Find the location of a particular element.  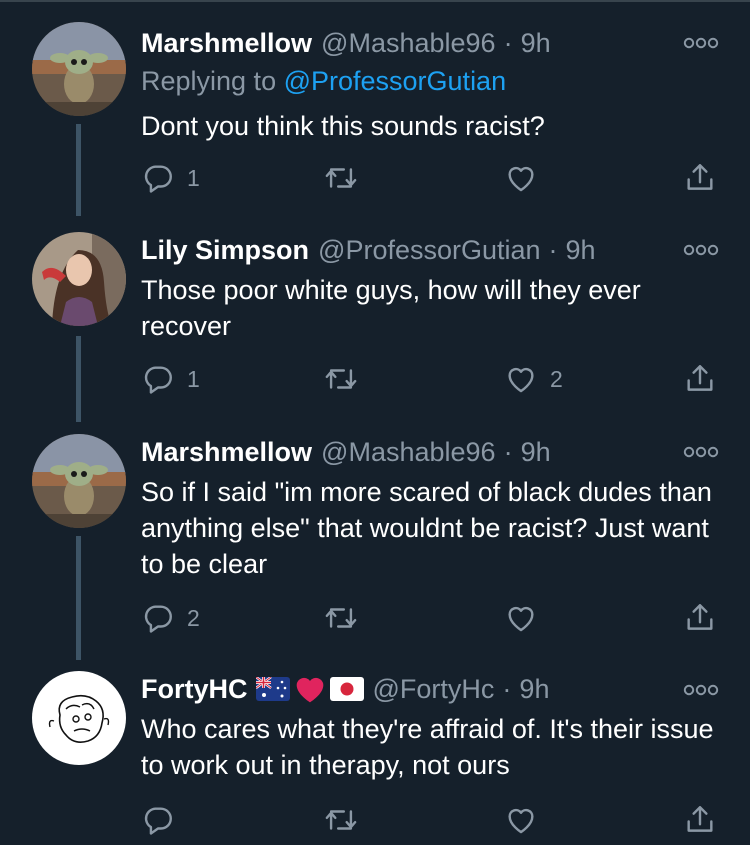

avatar-fortyhc is located at coordinates (79, 718).